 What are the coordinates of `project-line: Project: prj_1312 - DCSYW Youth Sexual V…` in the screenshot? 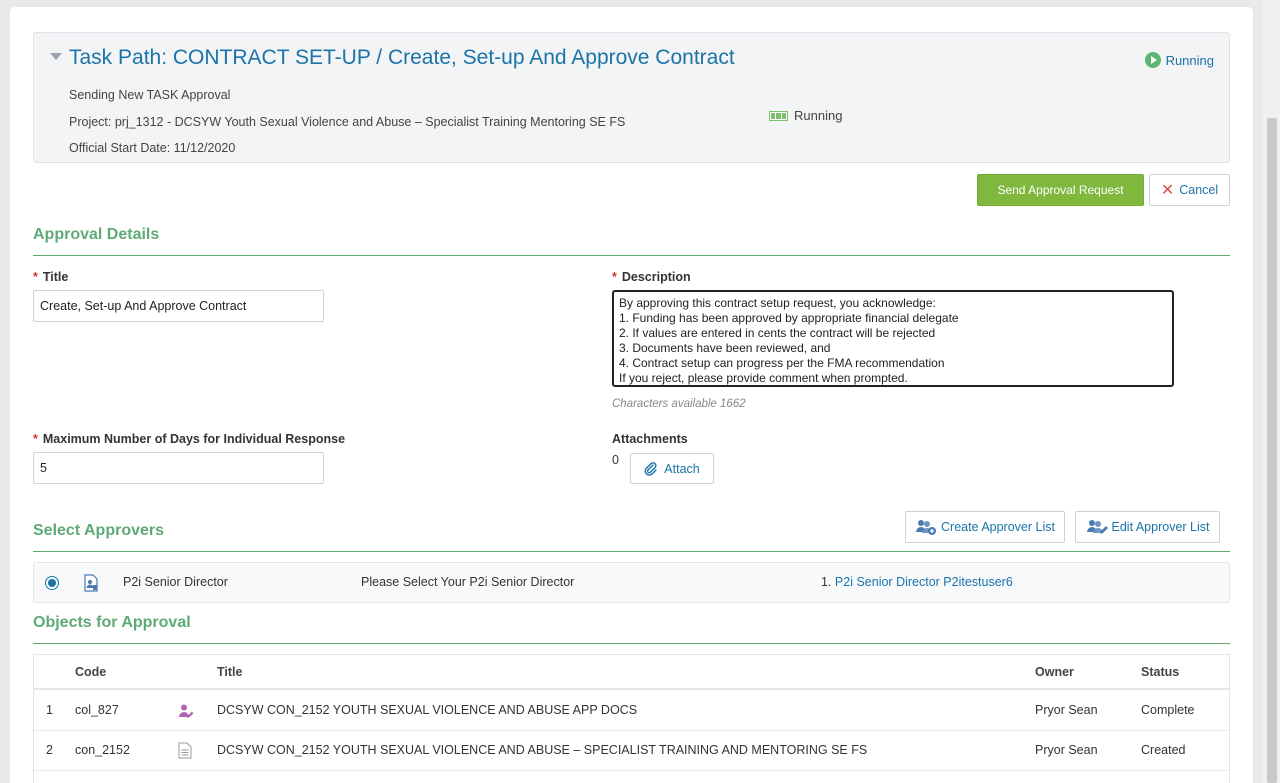 It's located at (347, 122).